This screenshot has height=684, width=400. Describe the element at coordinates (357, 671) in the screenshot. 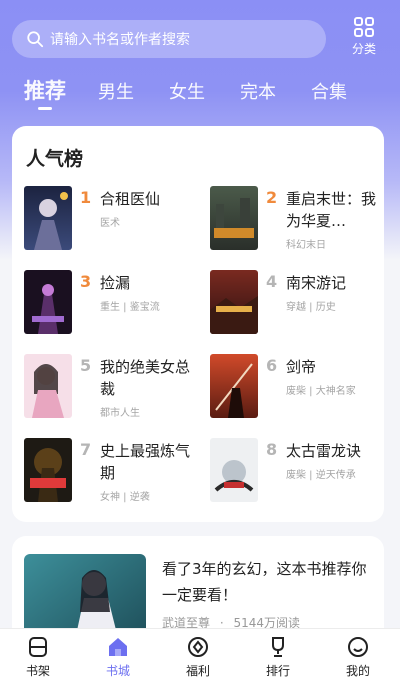

I see `nav-me-label: 我的` at that location.